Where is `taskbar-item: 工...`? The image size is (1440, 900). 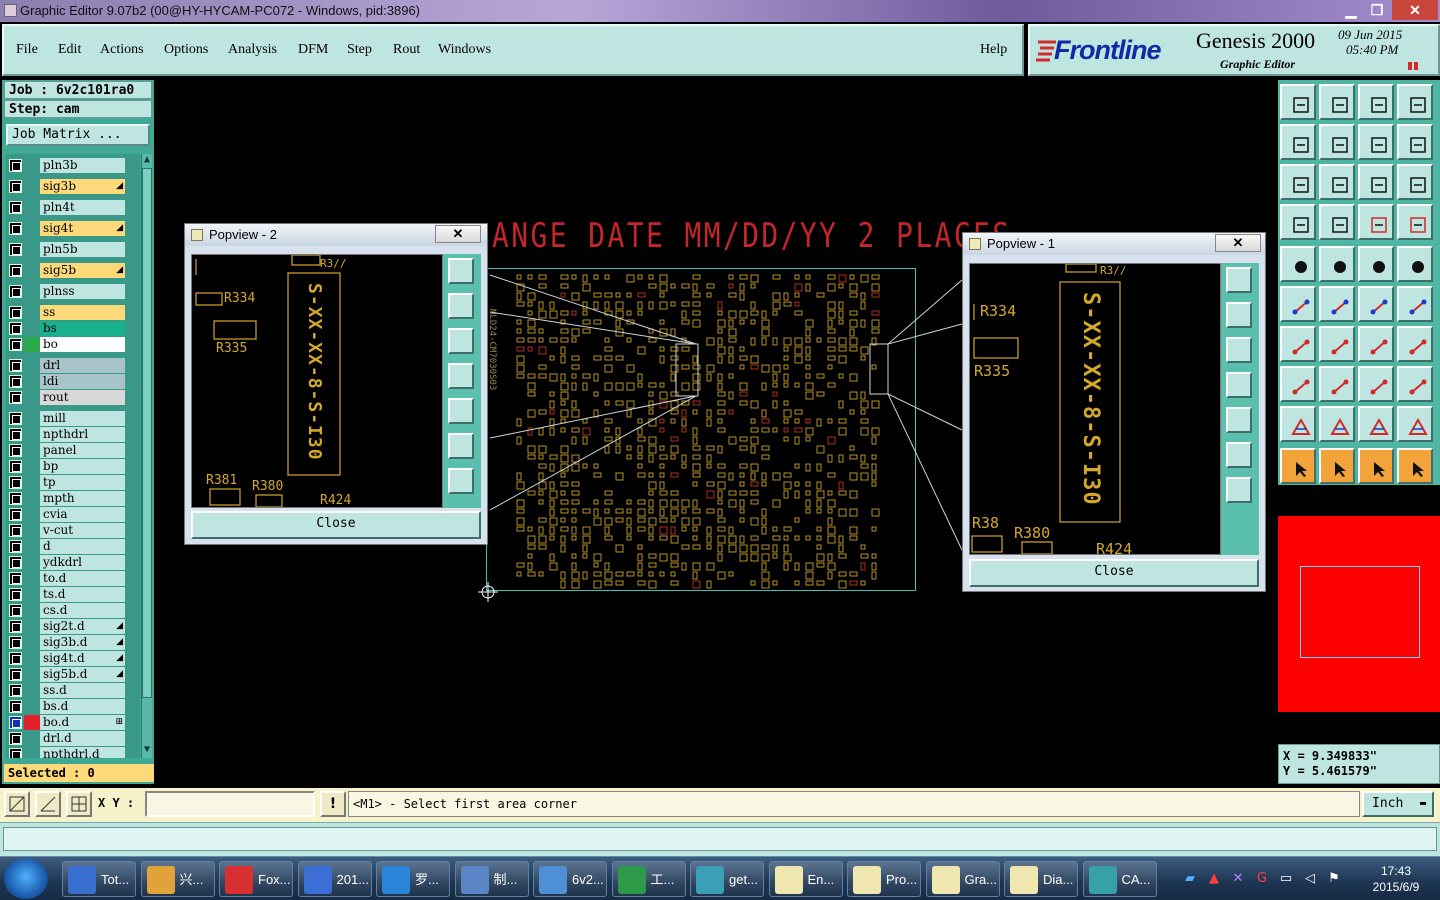
taskbar-item: 工... is located at coordinates (648, 879).